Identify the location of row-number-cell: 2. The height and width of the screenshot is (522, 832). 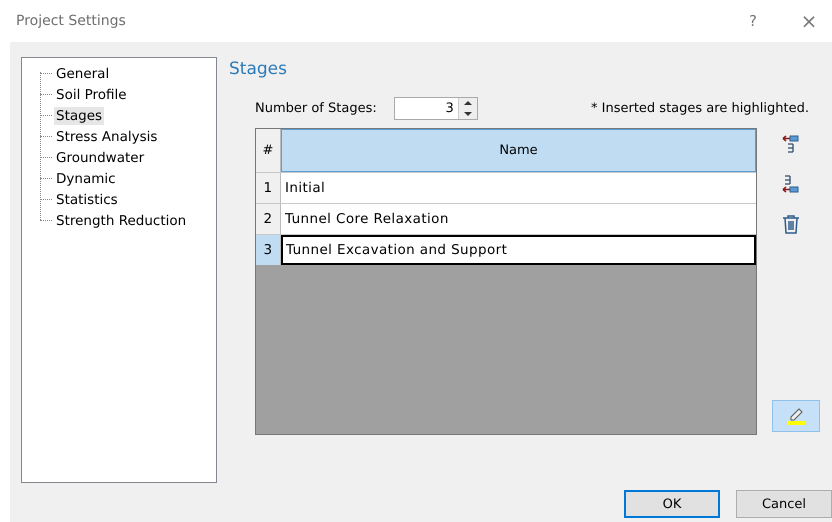
(268, 219).